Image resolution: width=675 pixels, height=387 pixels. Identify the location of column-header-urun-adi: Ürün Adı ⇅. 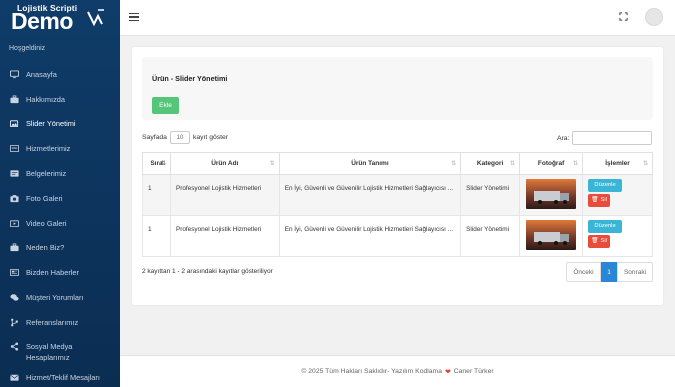
(224, 163).